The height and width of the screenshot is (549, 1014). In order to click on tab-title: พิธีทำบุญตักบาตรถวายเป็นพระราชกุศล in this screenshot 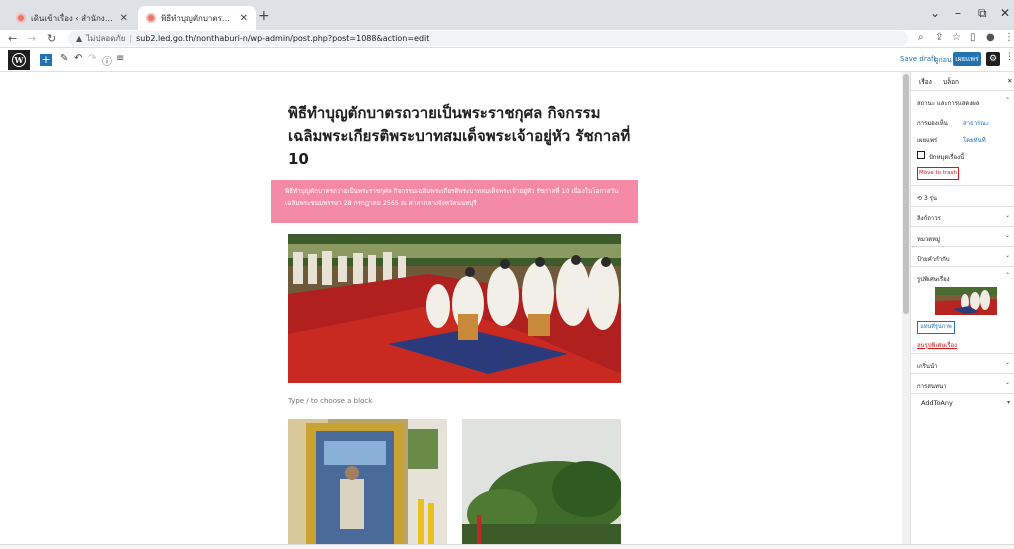, I will do `click(197, 18)`.